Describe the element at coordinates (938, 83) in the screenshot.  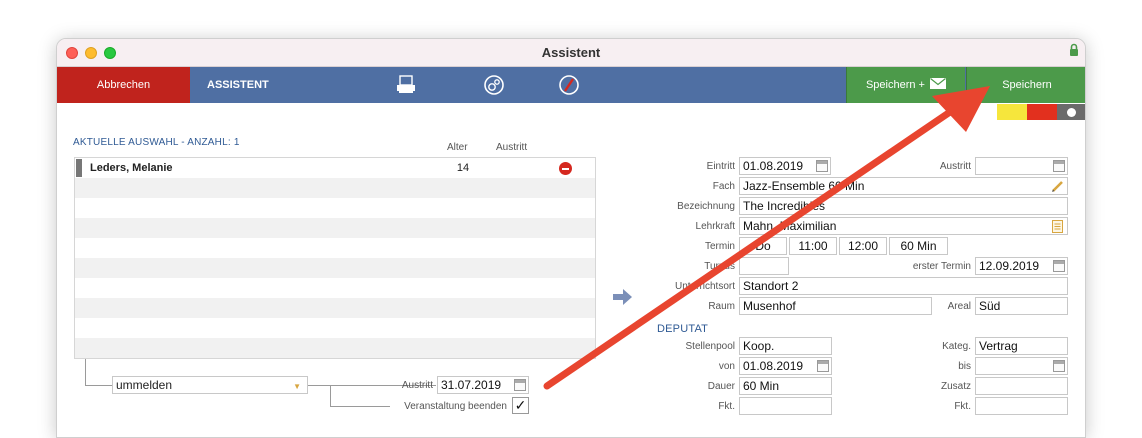
I see `mail-icon` at that location.